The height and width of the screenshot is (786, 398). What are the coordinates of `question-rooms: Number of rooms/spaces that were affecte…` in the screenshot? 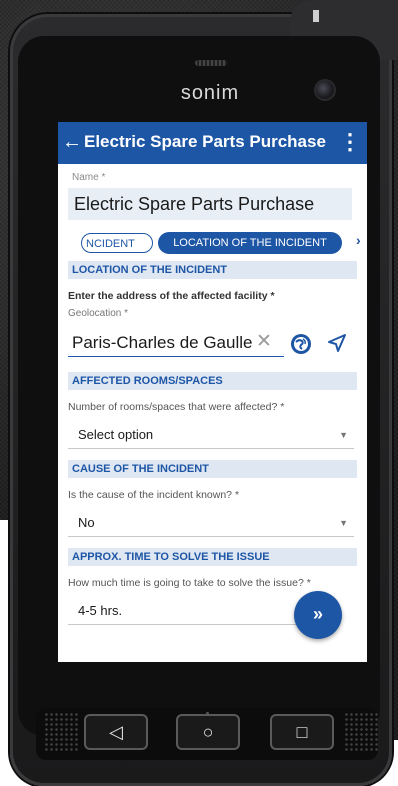 It's located at (176, 407).